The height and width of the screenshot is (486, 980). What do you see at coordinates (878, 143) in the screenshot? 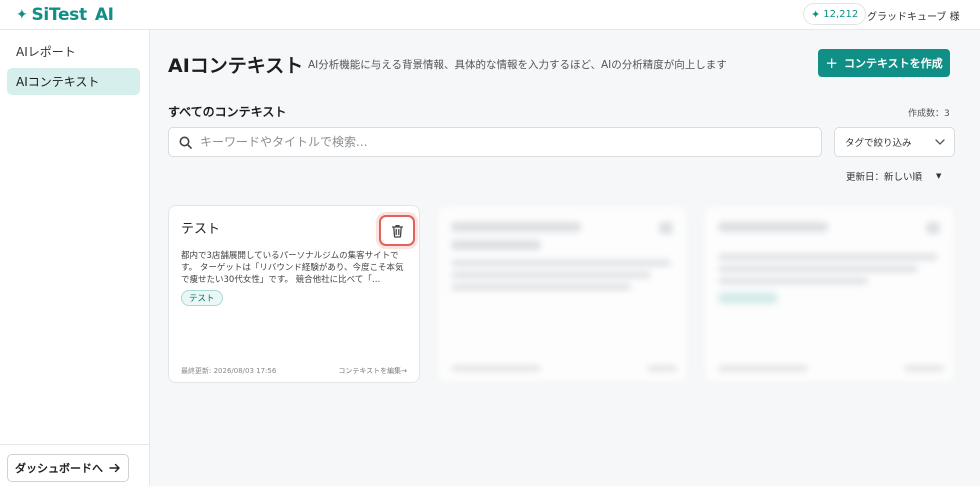
I see `tag-filter-label: タグで絞り込み` at bounding box center [878, 143].